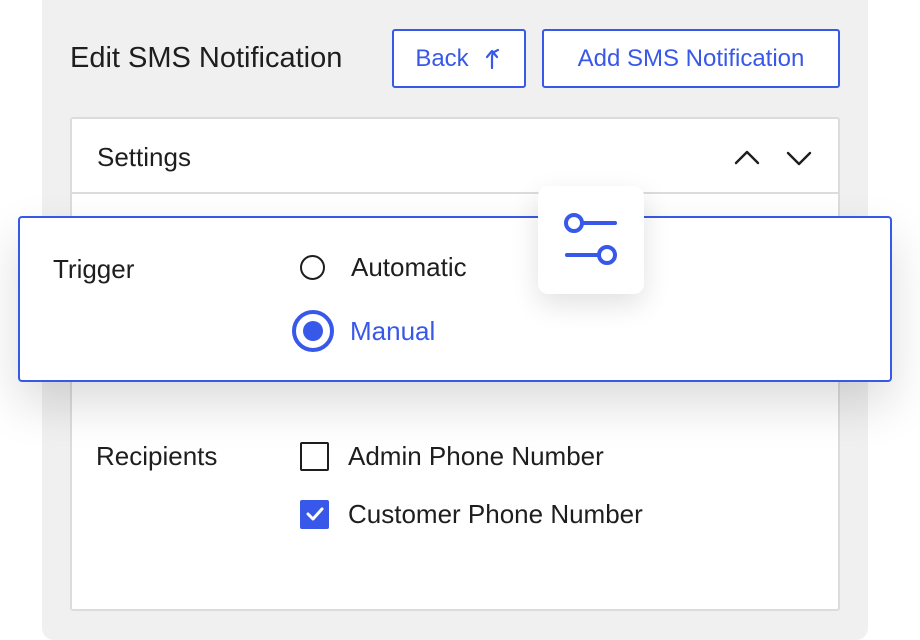 The width and height of the screenshot is (920, 640). Describe the element at coordinates (492, 58) in the screenshot. I see `arrow-up-return-icon` at that location.